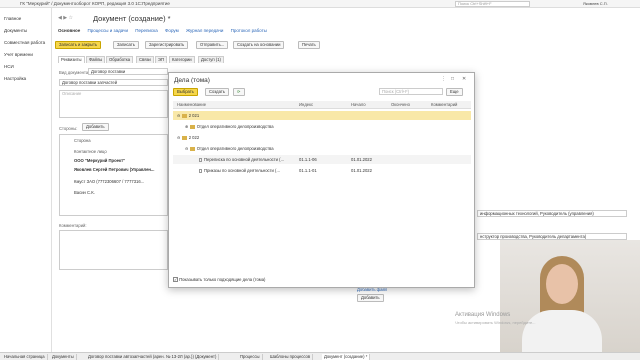  What do you see at coordinates (73, 225) in the screenshot?
I see `comment-label: Комментарий:` at bounding box center [73, 225].